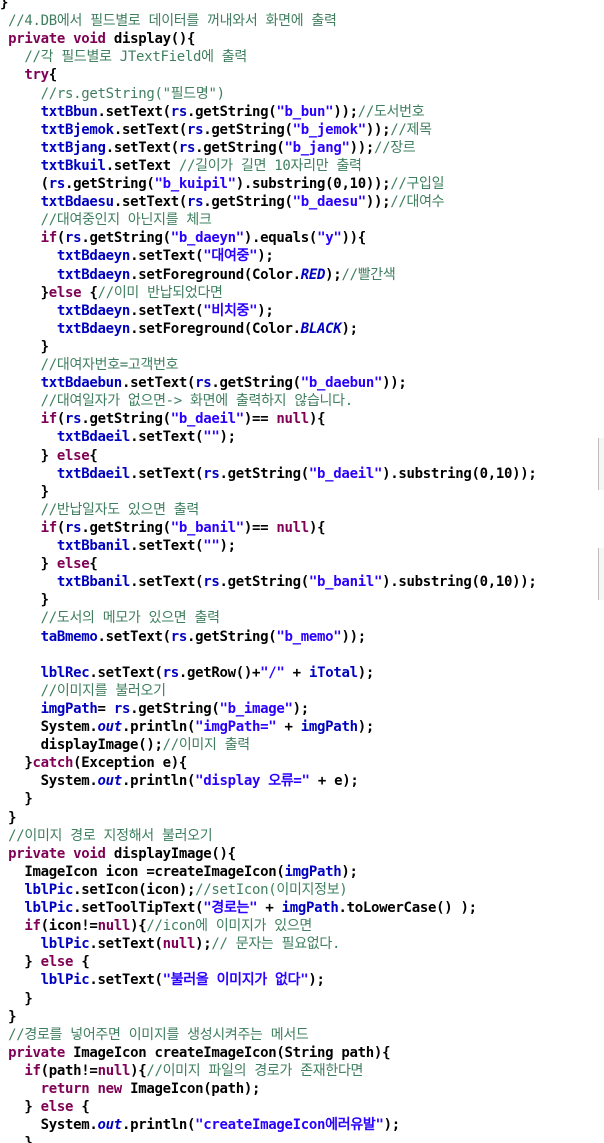 The width and height of the screenshot is (604, 1143). I want to click on code-line: private void displayImage(){, so click(118, 854).